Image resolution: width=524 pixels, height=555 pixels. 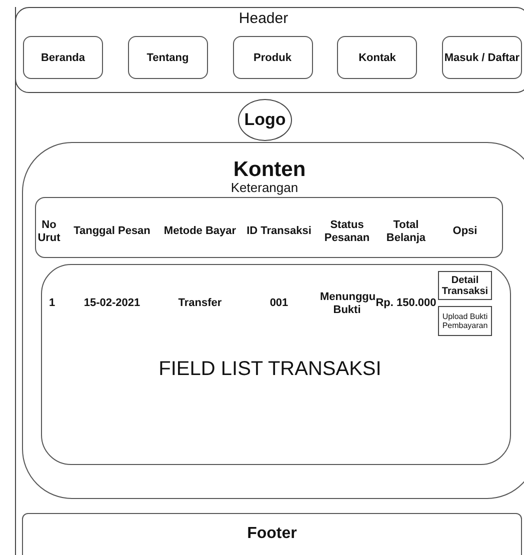 I want to click on column-header: Tanggal Pesan, so click(x=112, y=231).